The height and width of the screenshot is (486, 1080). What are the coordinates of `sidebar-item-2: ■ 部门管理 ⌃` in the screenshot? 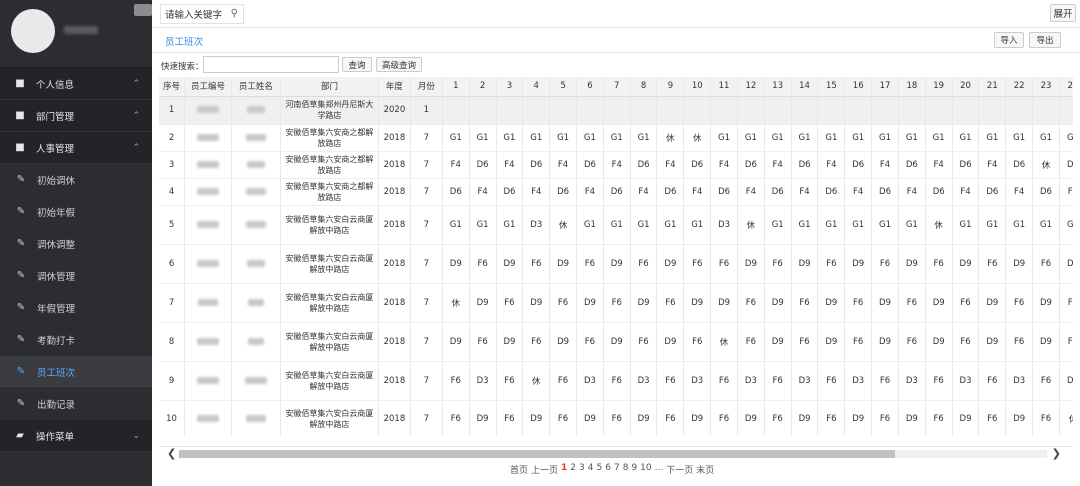 It's located at (76, 116).